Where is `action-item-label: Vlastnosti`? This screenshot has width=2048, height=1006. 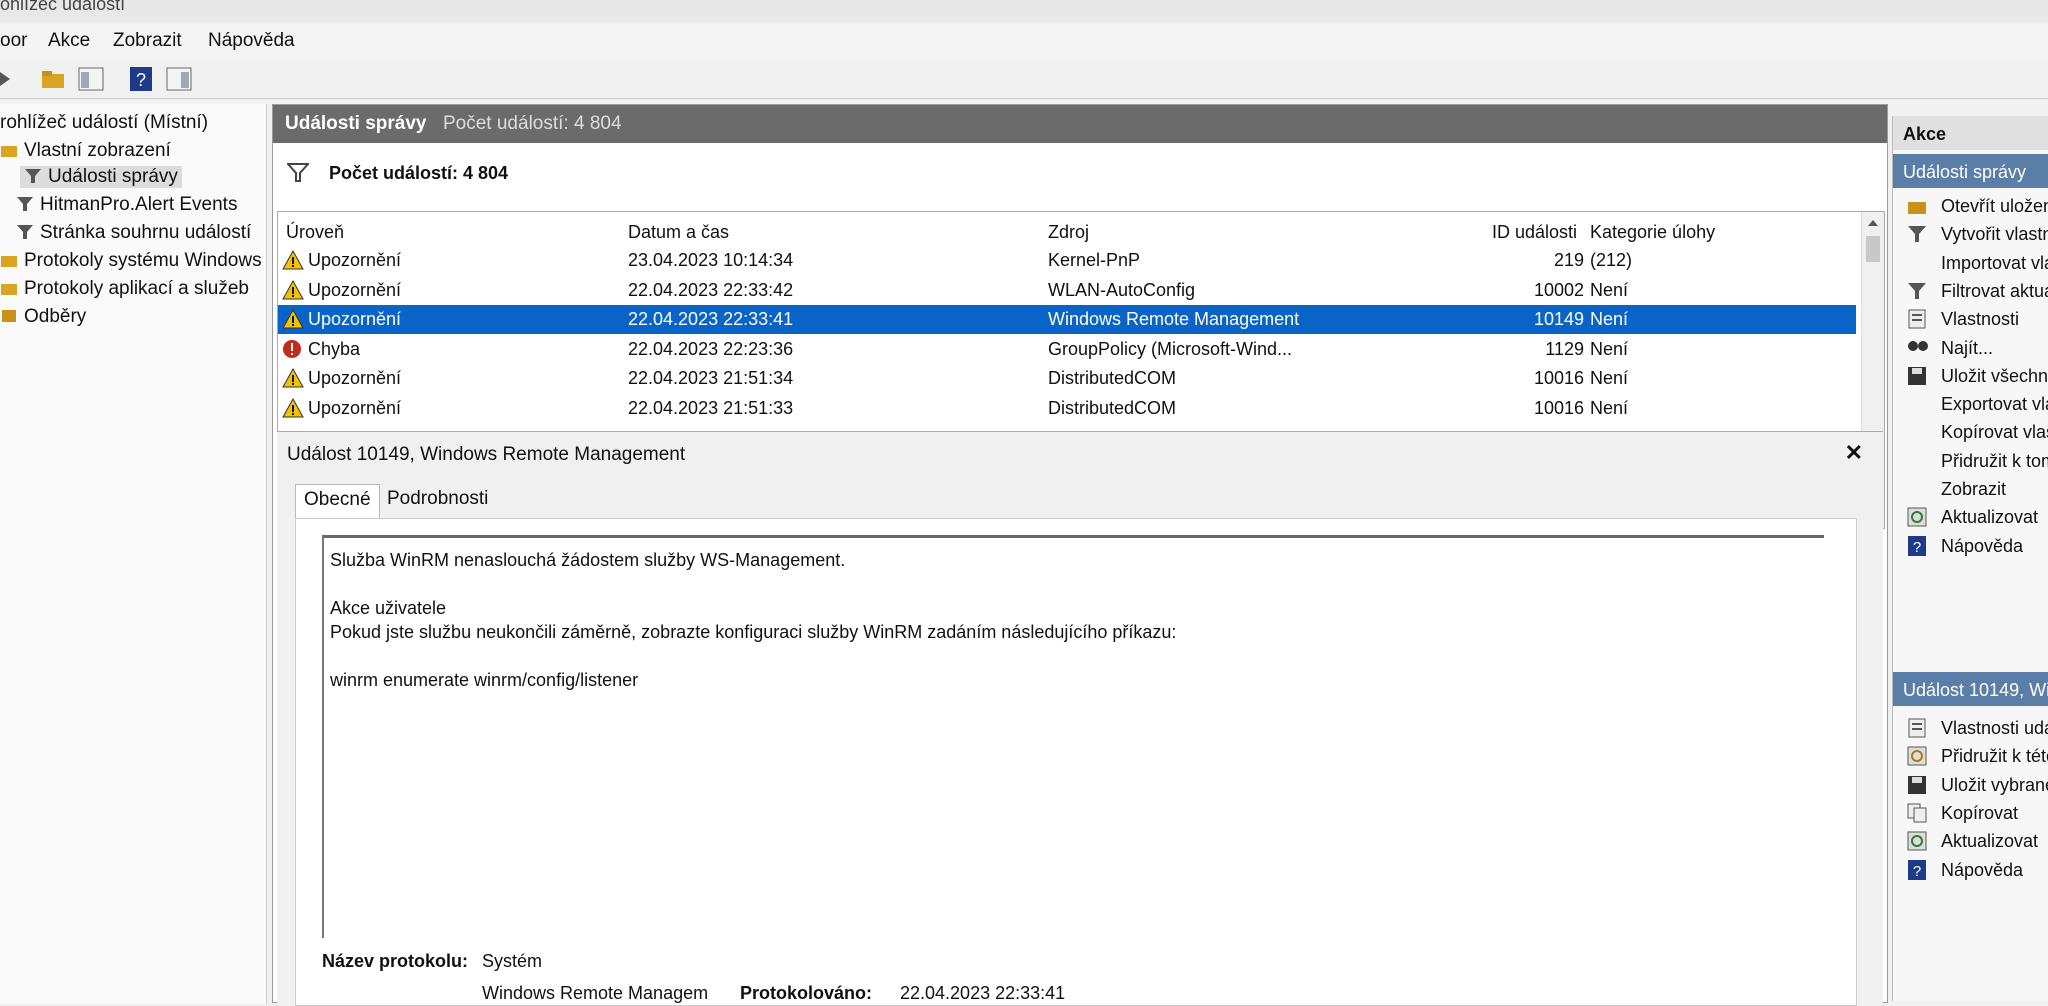
action-item-label: Vlastnosti is located at coordinates (1980, 319).